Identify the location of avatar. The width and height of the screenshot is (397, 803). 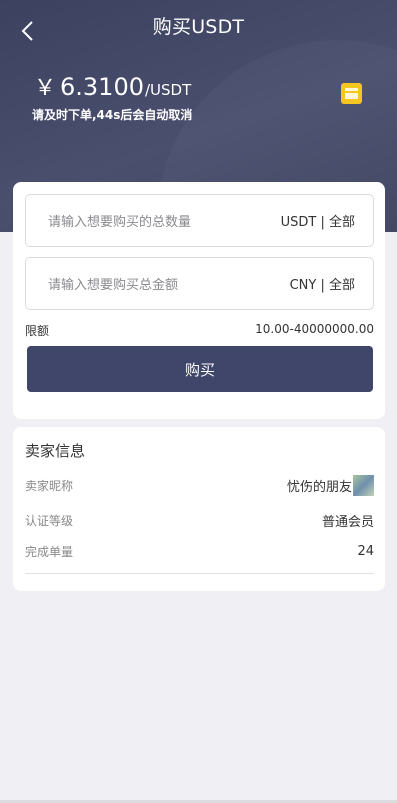
(363, 485).